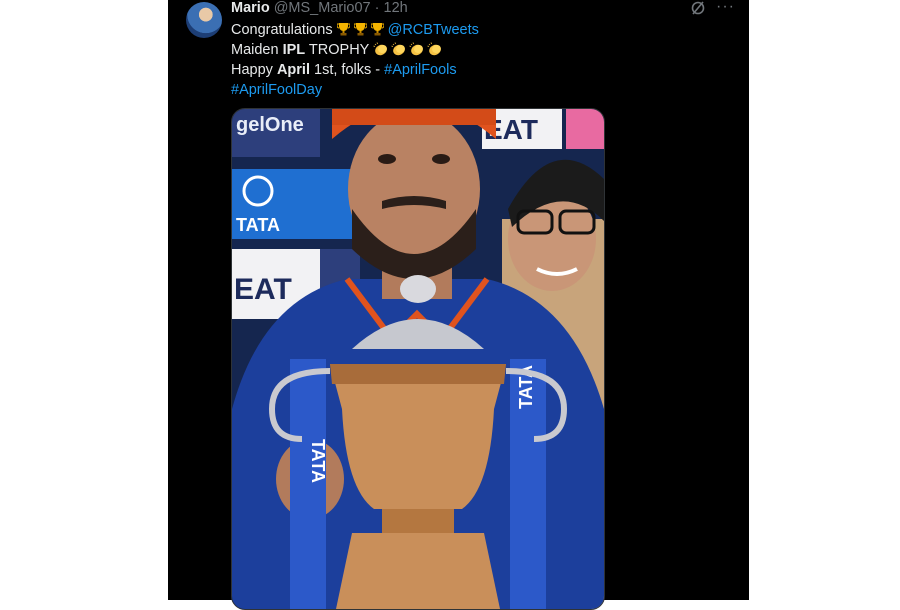 This screenshot has width=900, height=610. What do you see at coordinates (396, 8) in the screenshot?
I see `tweet-timestamp: 12h` at bounding box center [396, 8].